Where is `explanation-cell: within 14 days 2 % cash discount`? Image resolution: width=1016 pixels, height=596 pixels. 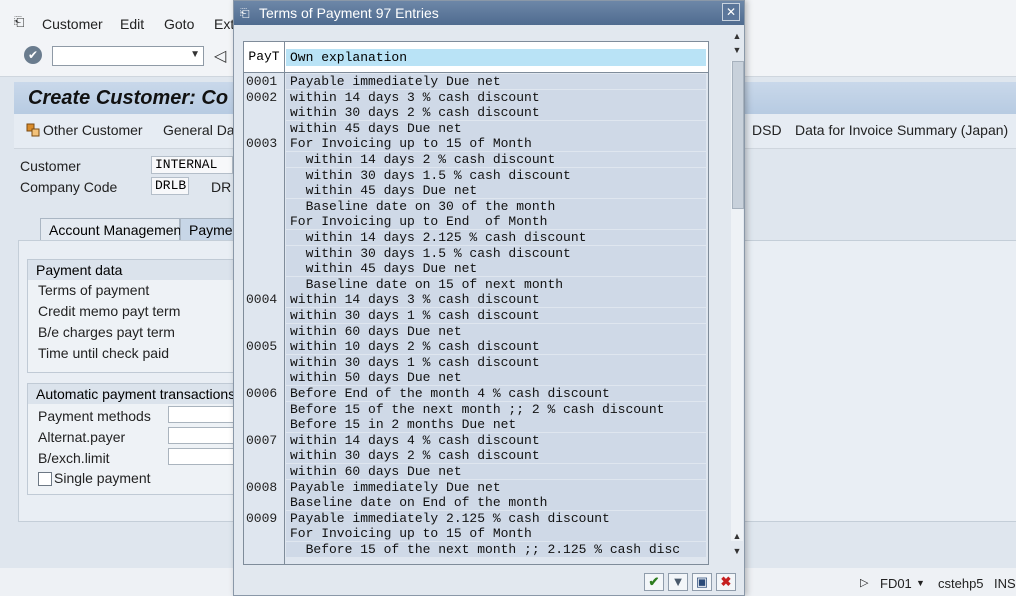 explanation-cell: within 14 days 2 % cash discount is located at coordinates (496, 159).